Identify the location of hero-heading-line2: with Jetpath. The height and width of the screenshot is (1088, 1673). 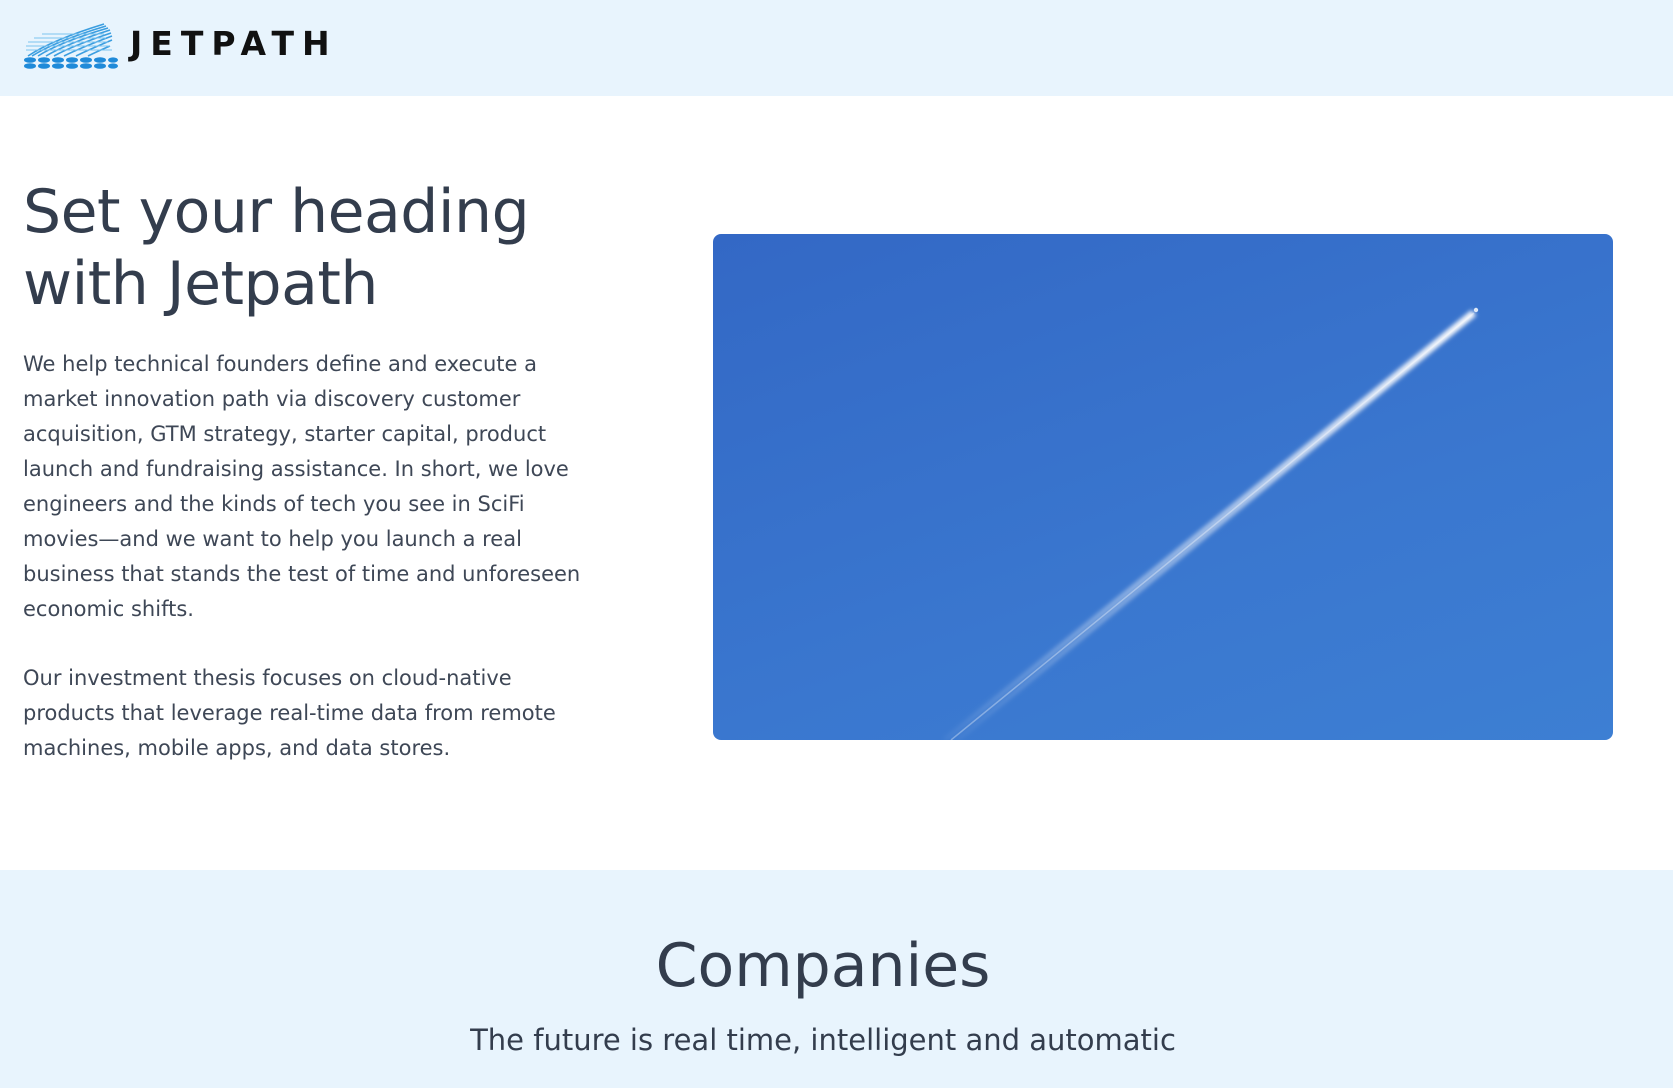
(200, 284).